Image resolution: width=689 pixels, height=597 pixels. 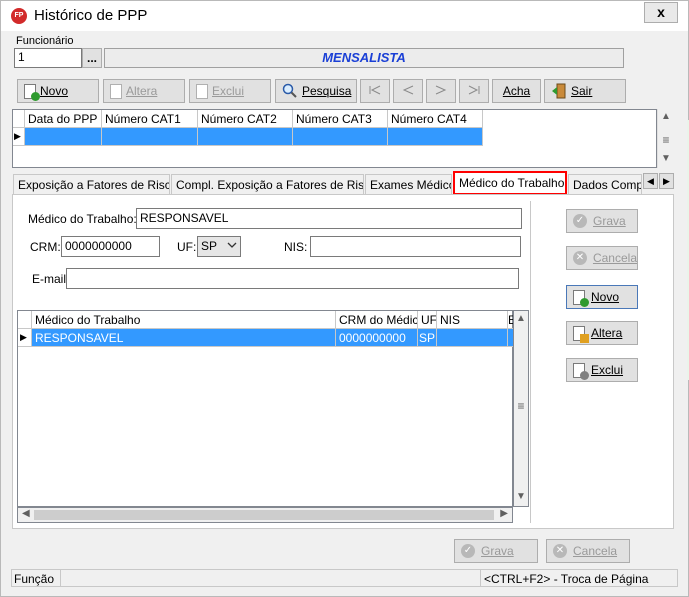 I want to click on grava-button: ✓ Grava, so click(x=602, y=221).